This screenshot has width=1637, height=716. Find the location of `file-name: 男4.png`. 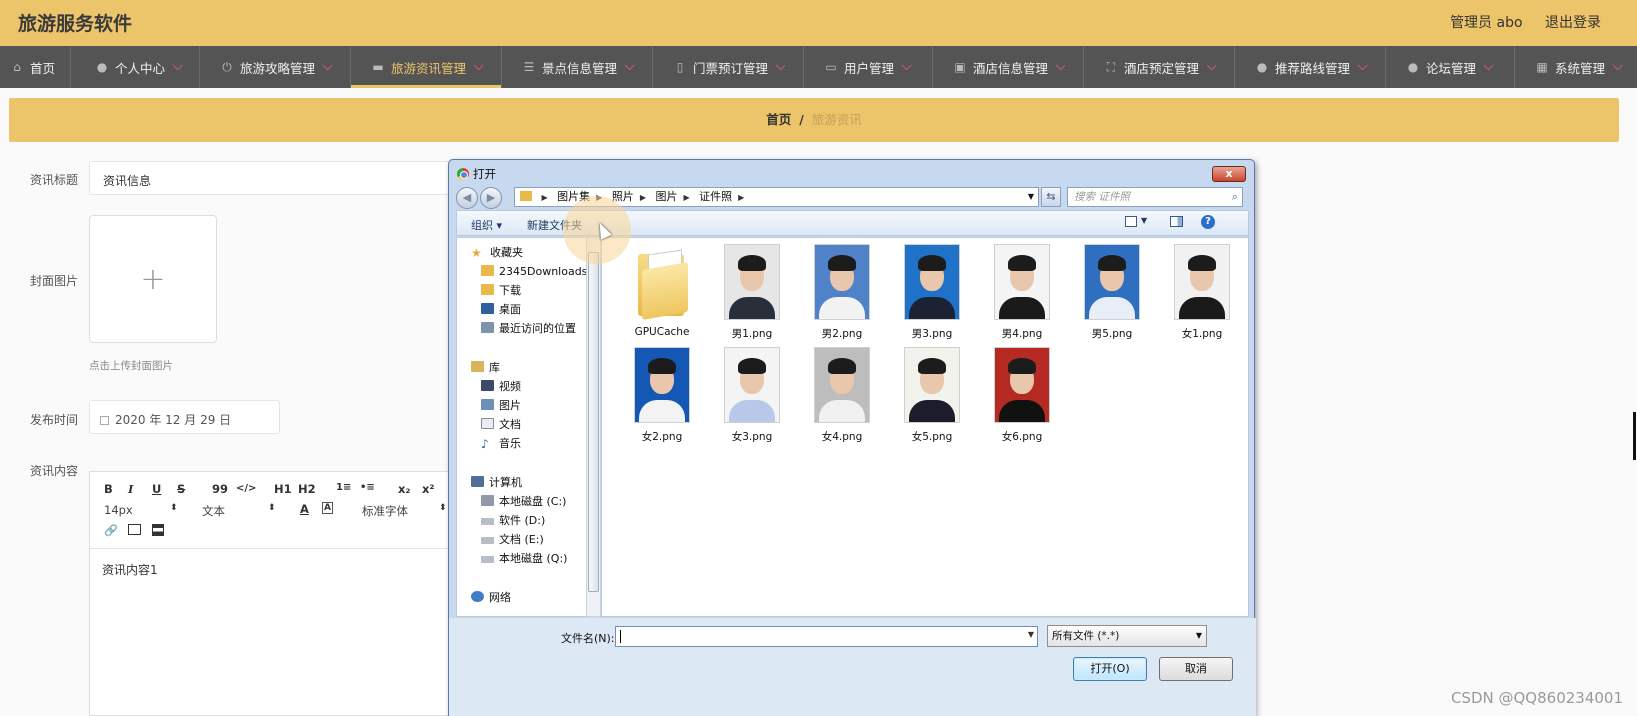

file-name: 男4.png is located at coordinates (1022, 334).